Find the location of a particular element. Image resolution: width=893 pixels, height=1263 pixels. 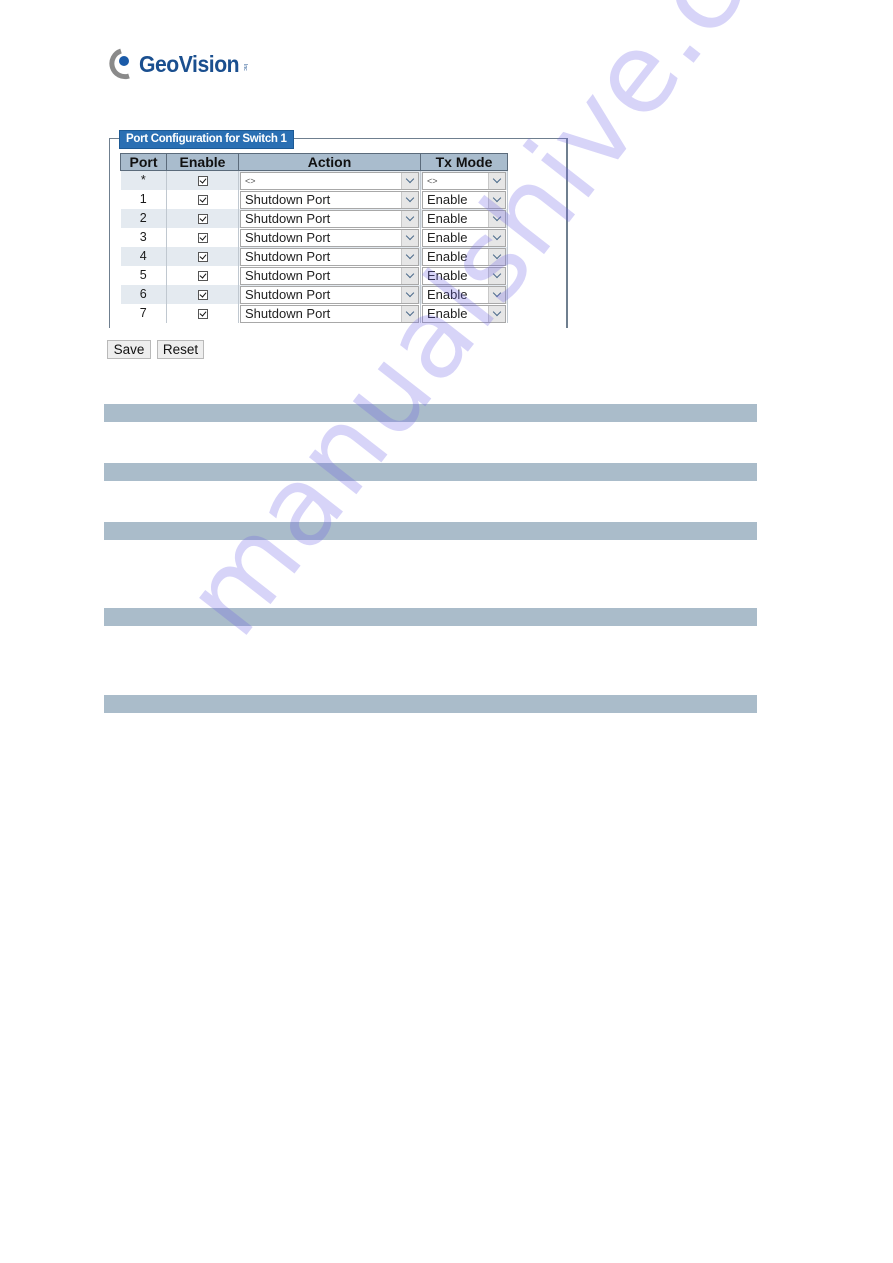

column-header-enable: Enable is located at coordinates (202, 162).